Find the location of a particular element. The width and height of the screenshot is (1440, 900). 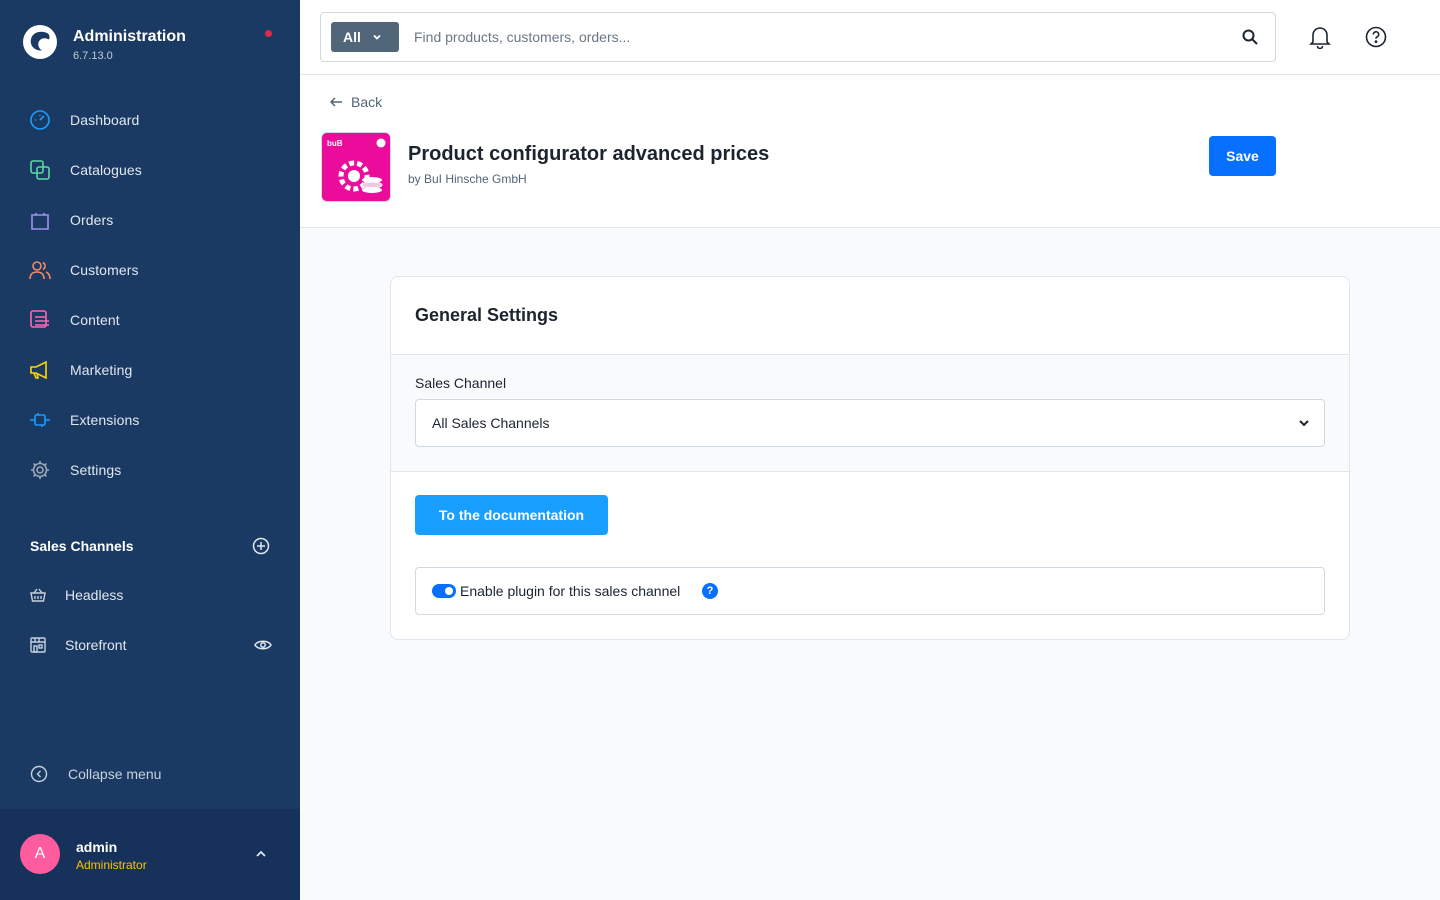

sidebar-item-dashboard: Dashboard is located at coordinates (150, 120).